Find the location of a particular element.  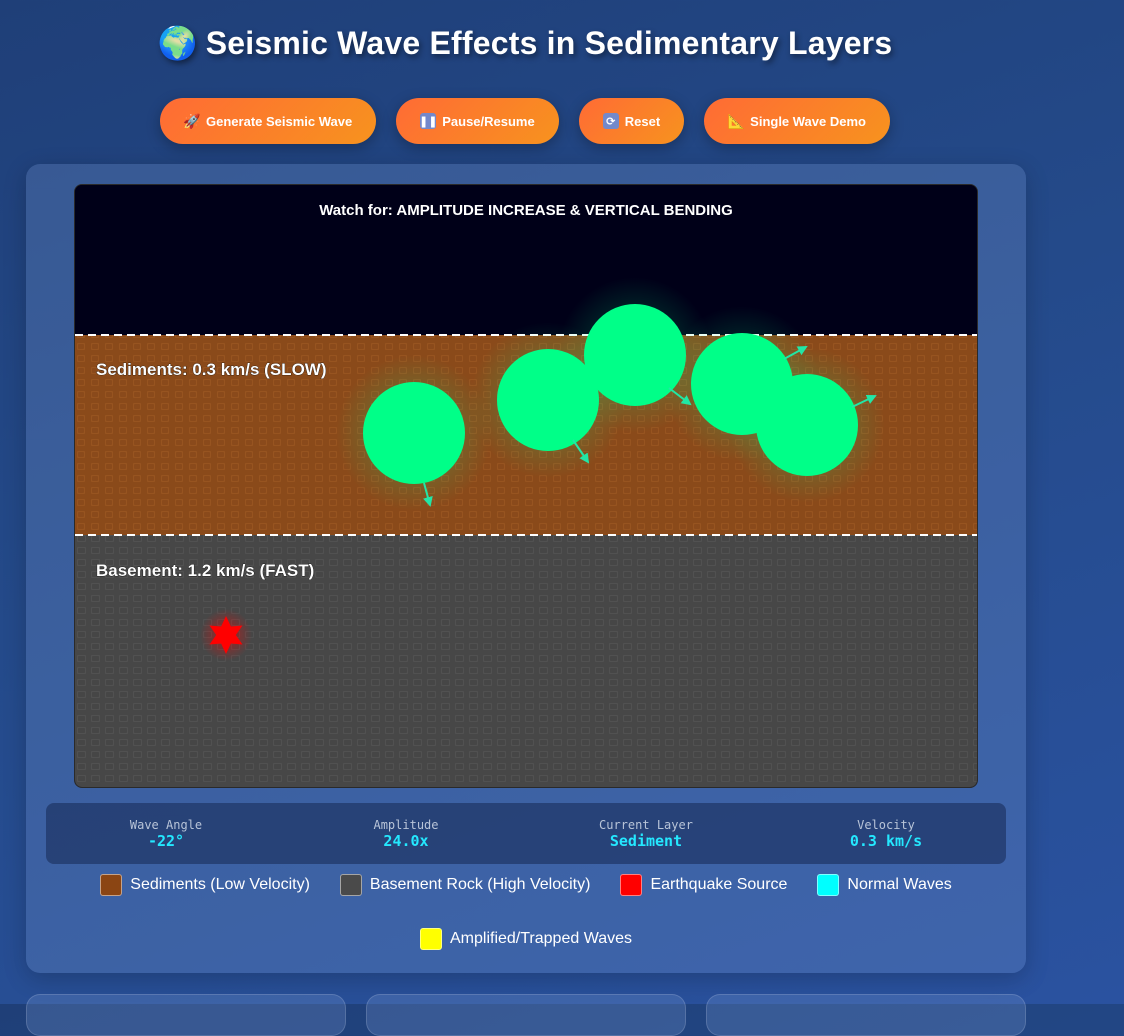

current-layer-value: Sediment is located at coordinates (646, 841).